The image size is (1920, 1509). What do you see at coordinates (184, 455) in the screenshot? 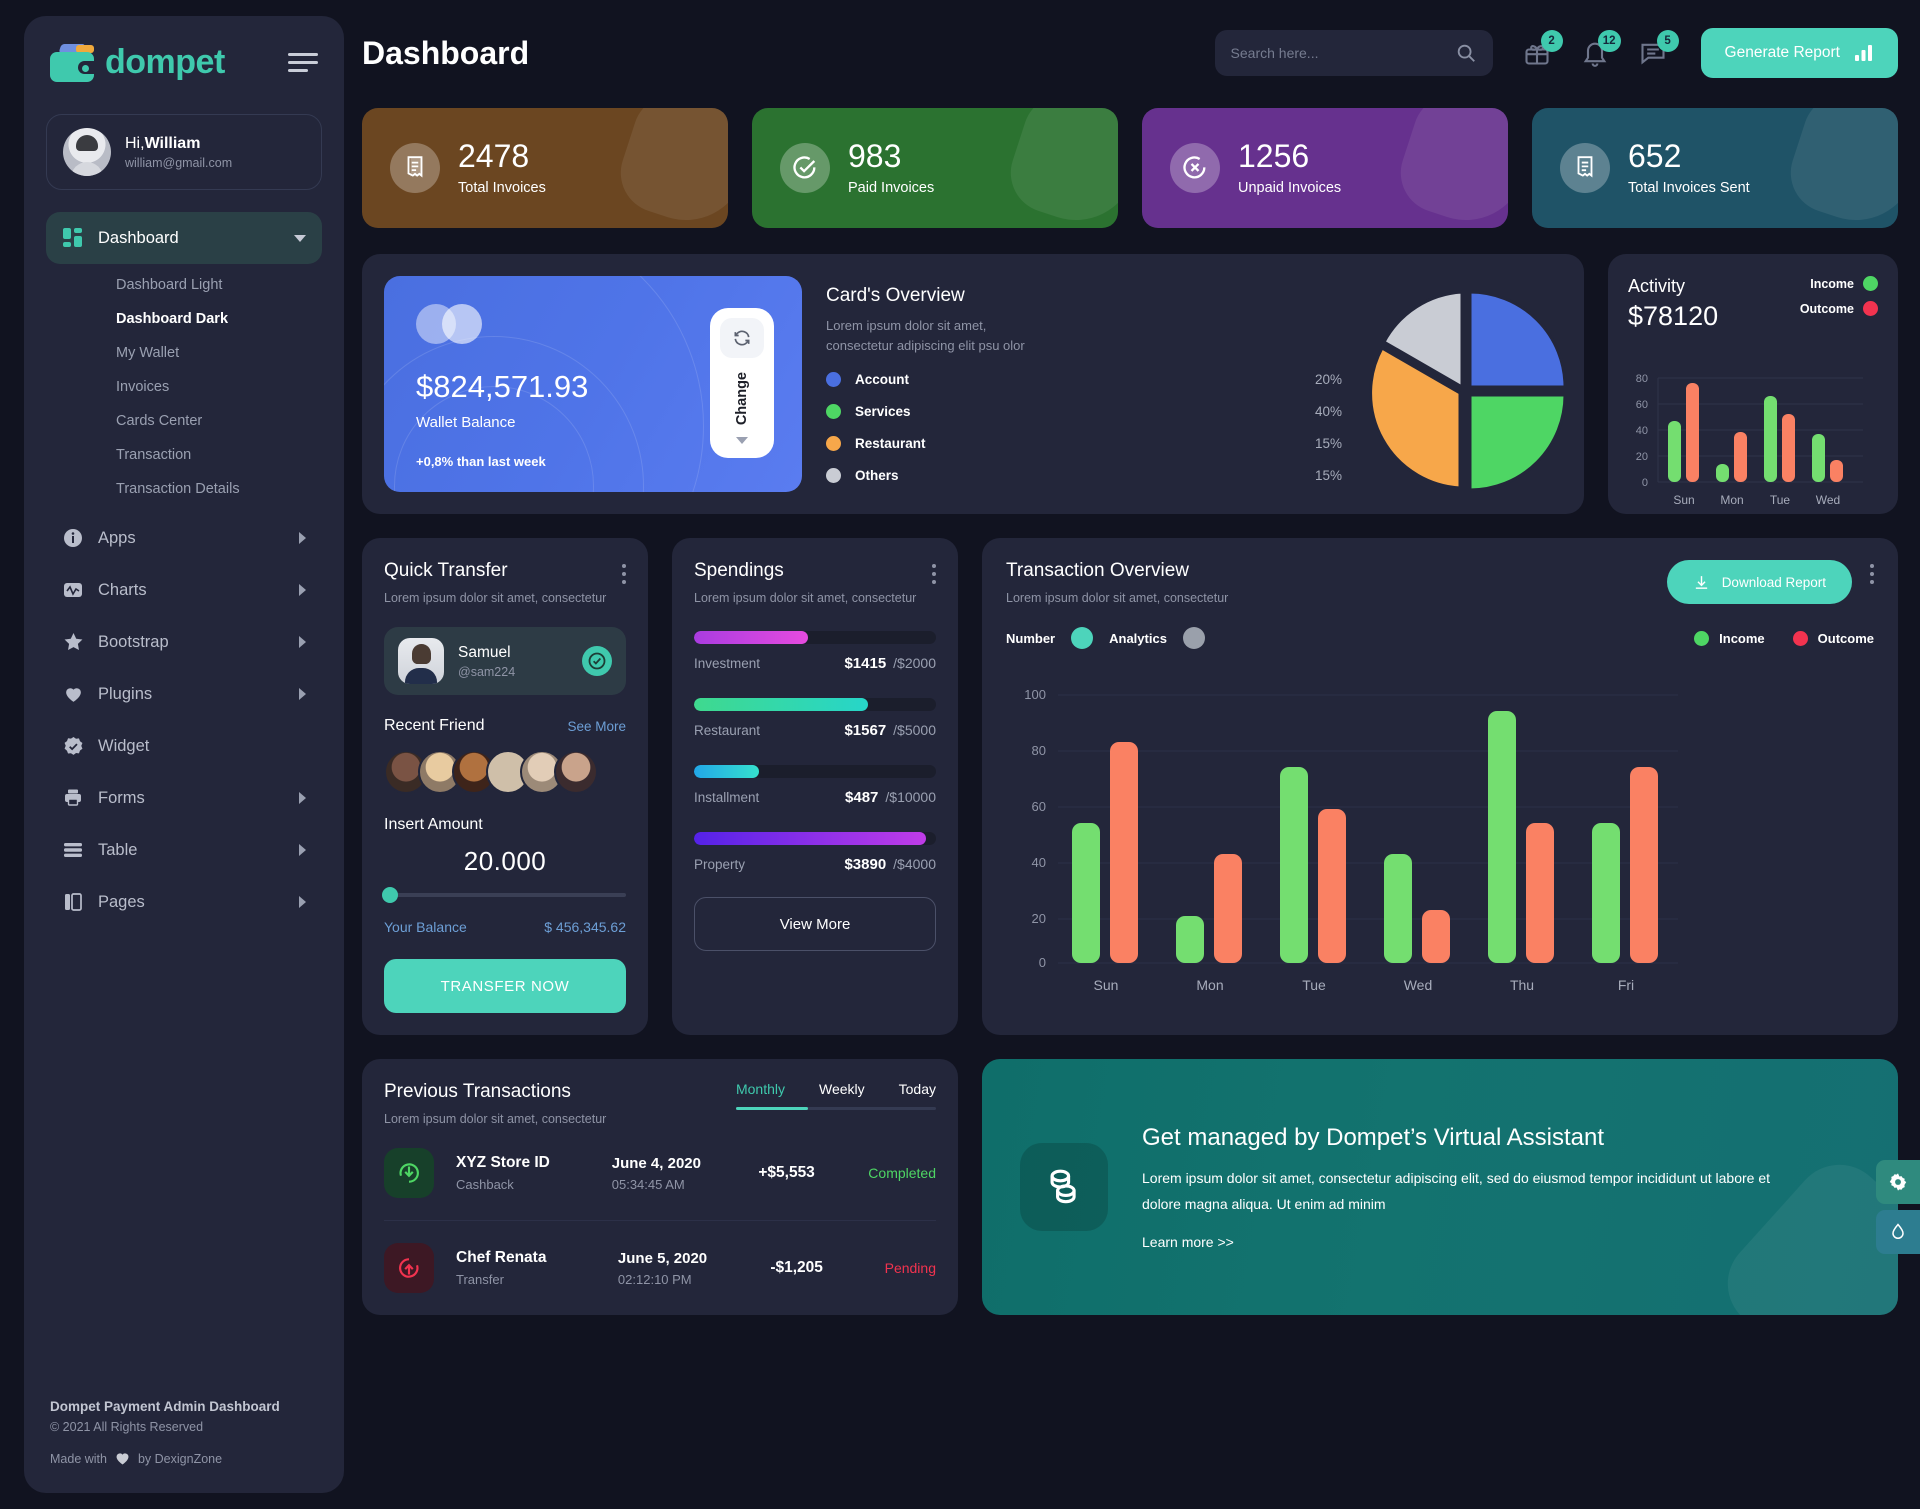
I see `sidebar-subitem-transaction: Transaction` at bounding box center [184, 455].